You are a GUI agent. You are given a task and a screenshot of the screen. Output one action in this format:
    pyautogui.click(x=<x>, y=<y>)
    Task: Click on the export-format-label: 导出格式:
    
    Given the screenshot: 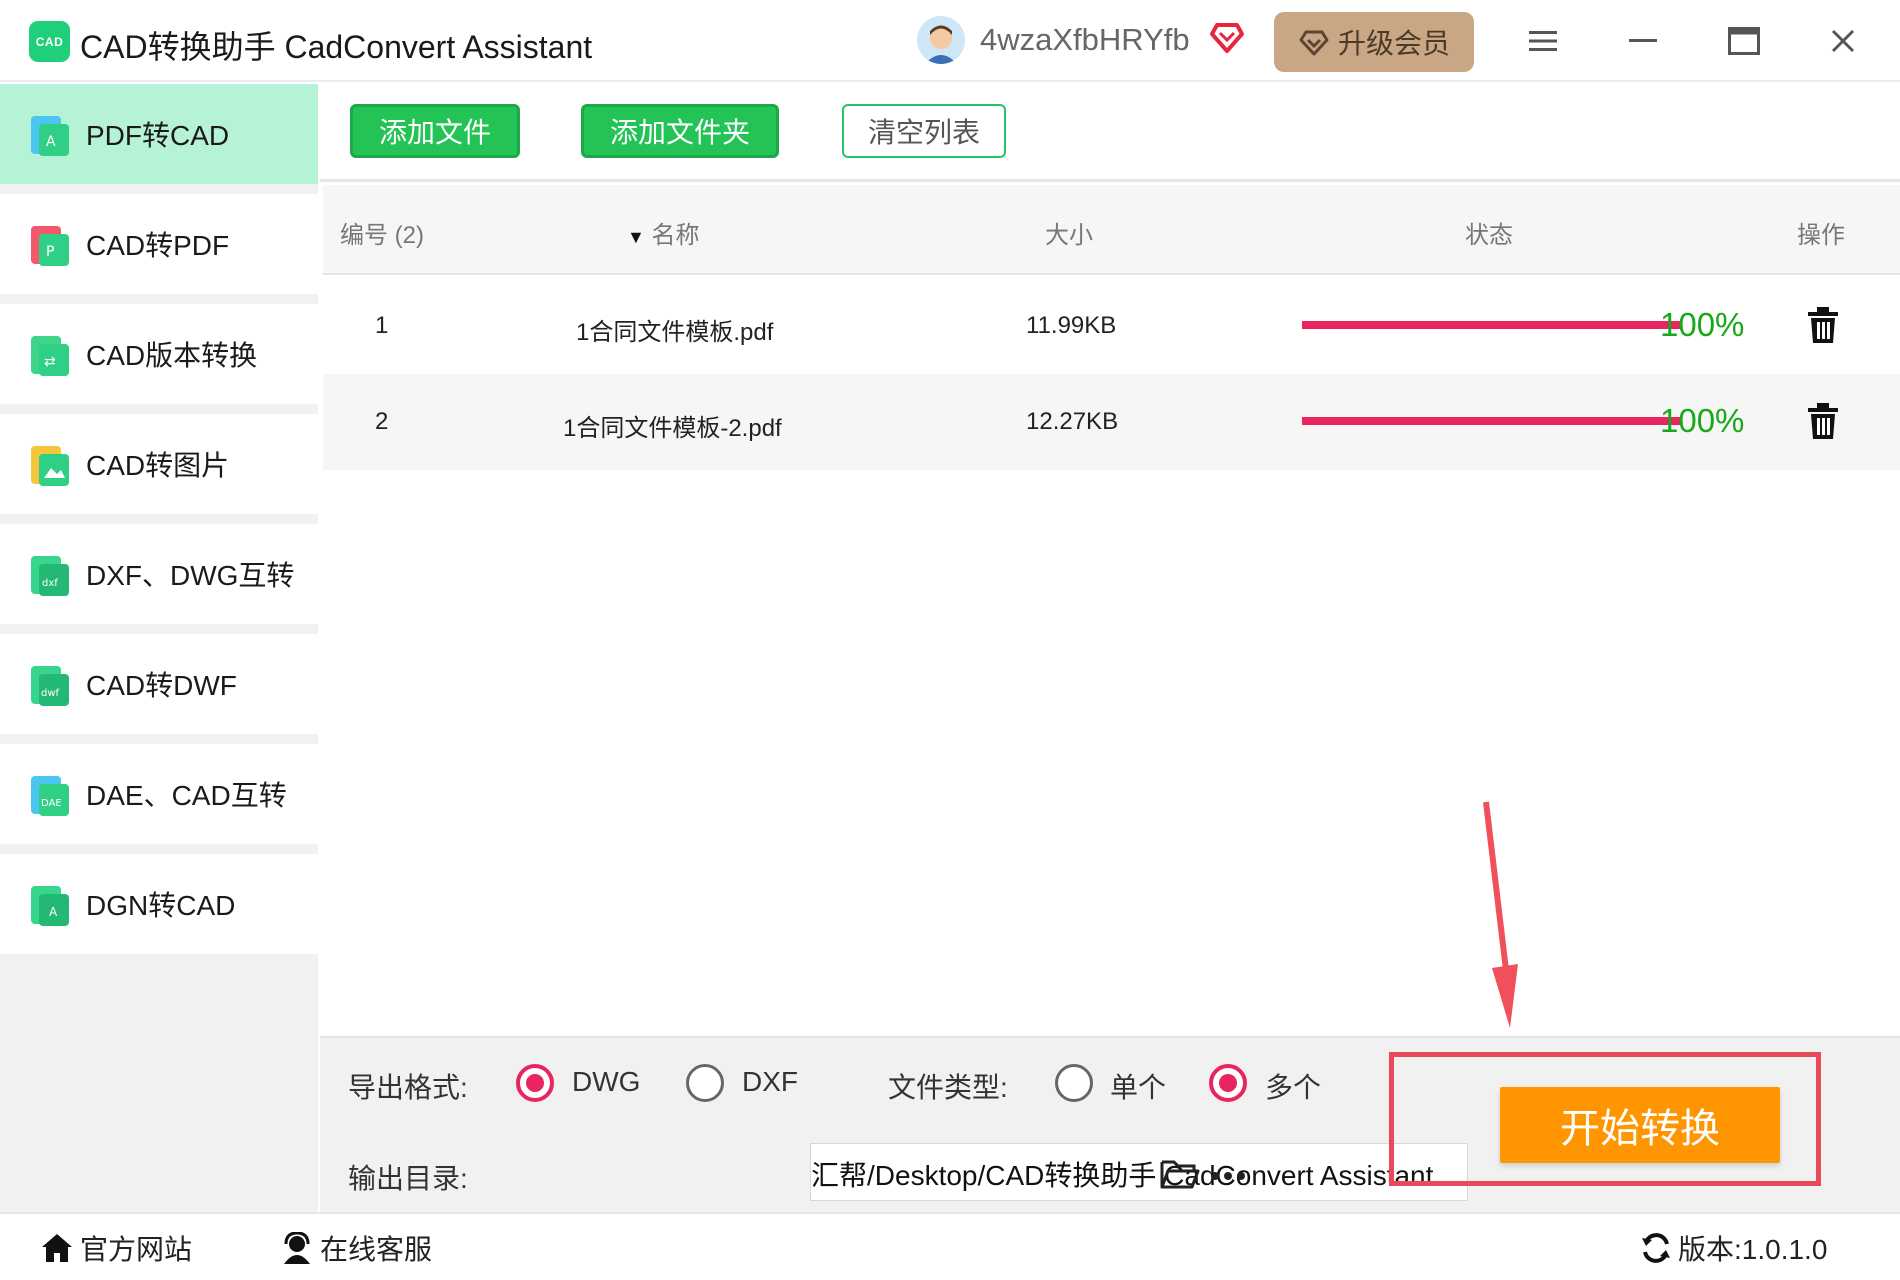 What is the action you would take?
    pyautogui.click(x=408, y=1087)
    